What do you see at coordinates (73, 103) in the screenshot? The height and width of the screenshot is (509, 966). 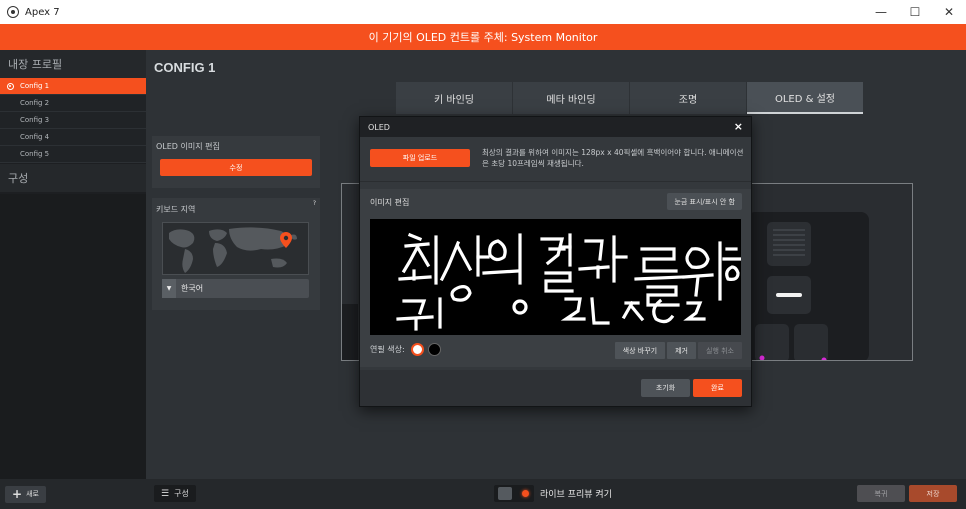 I see `sidebar-item-config-2: Config 2` at bounding box center [73, 103].